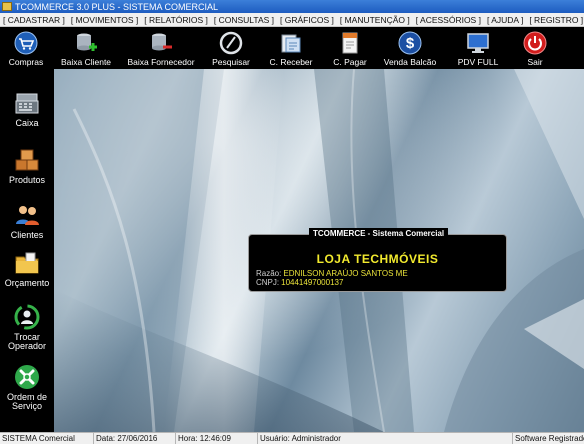 This screenshot has height=444, width=584. Describe the element at coordinates (27, 160) in the screenshot. I see `boxes-icon` at that location.